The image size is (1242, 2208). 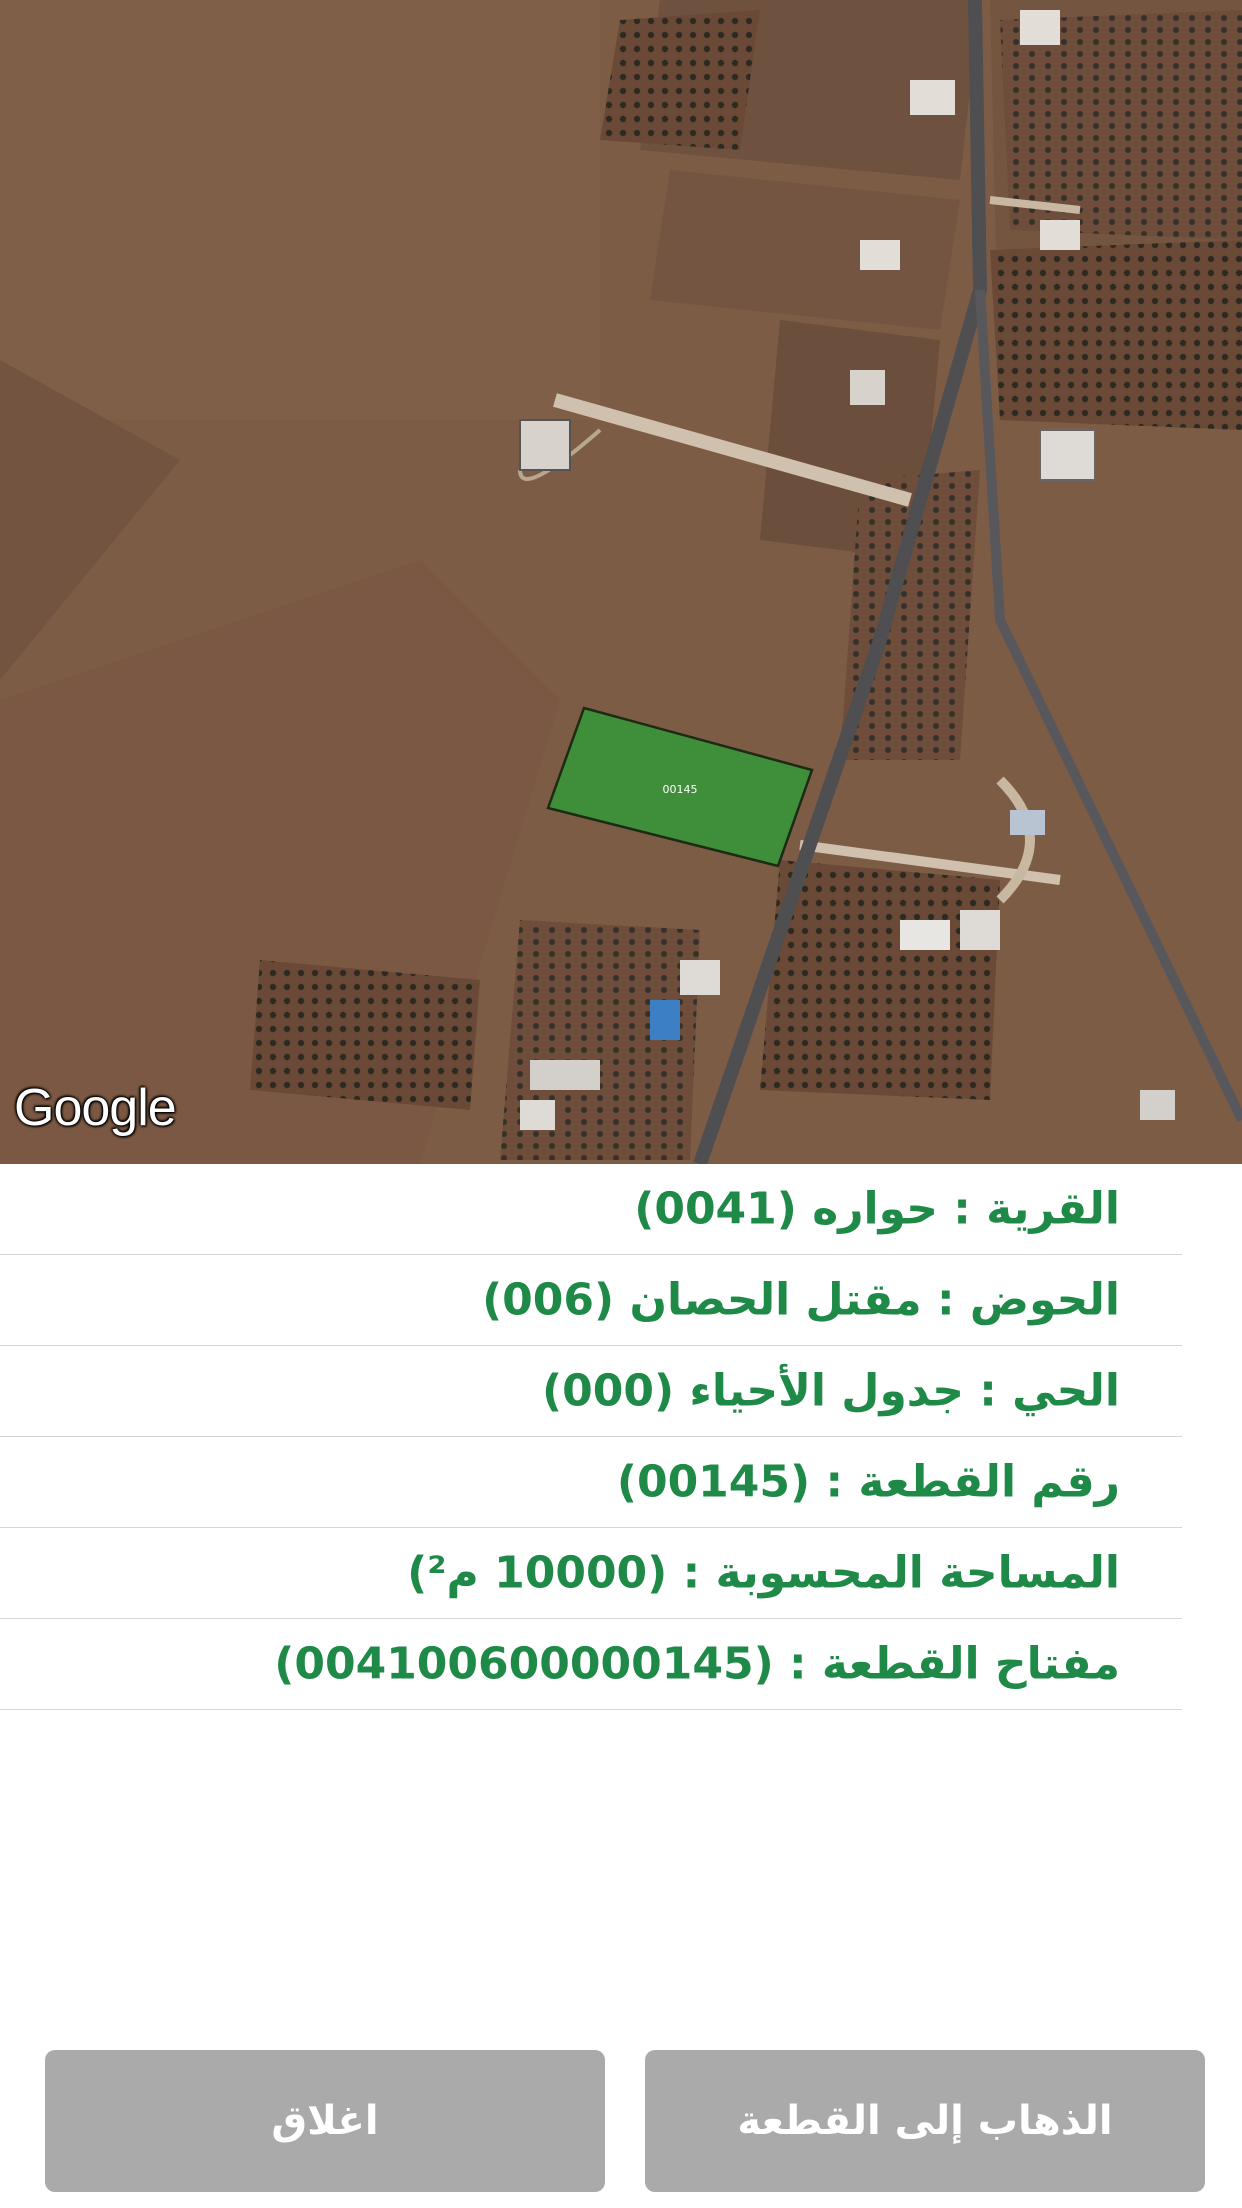 I want to click on close-button: اغلاق, so click(x=325, y=2121).